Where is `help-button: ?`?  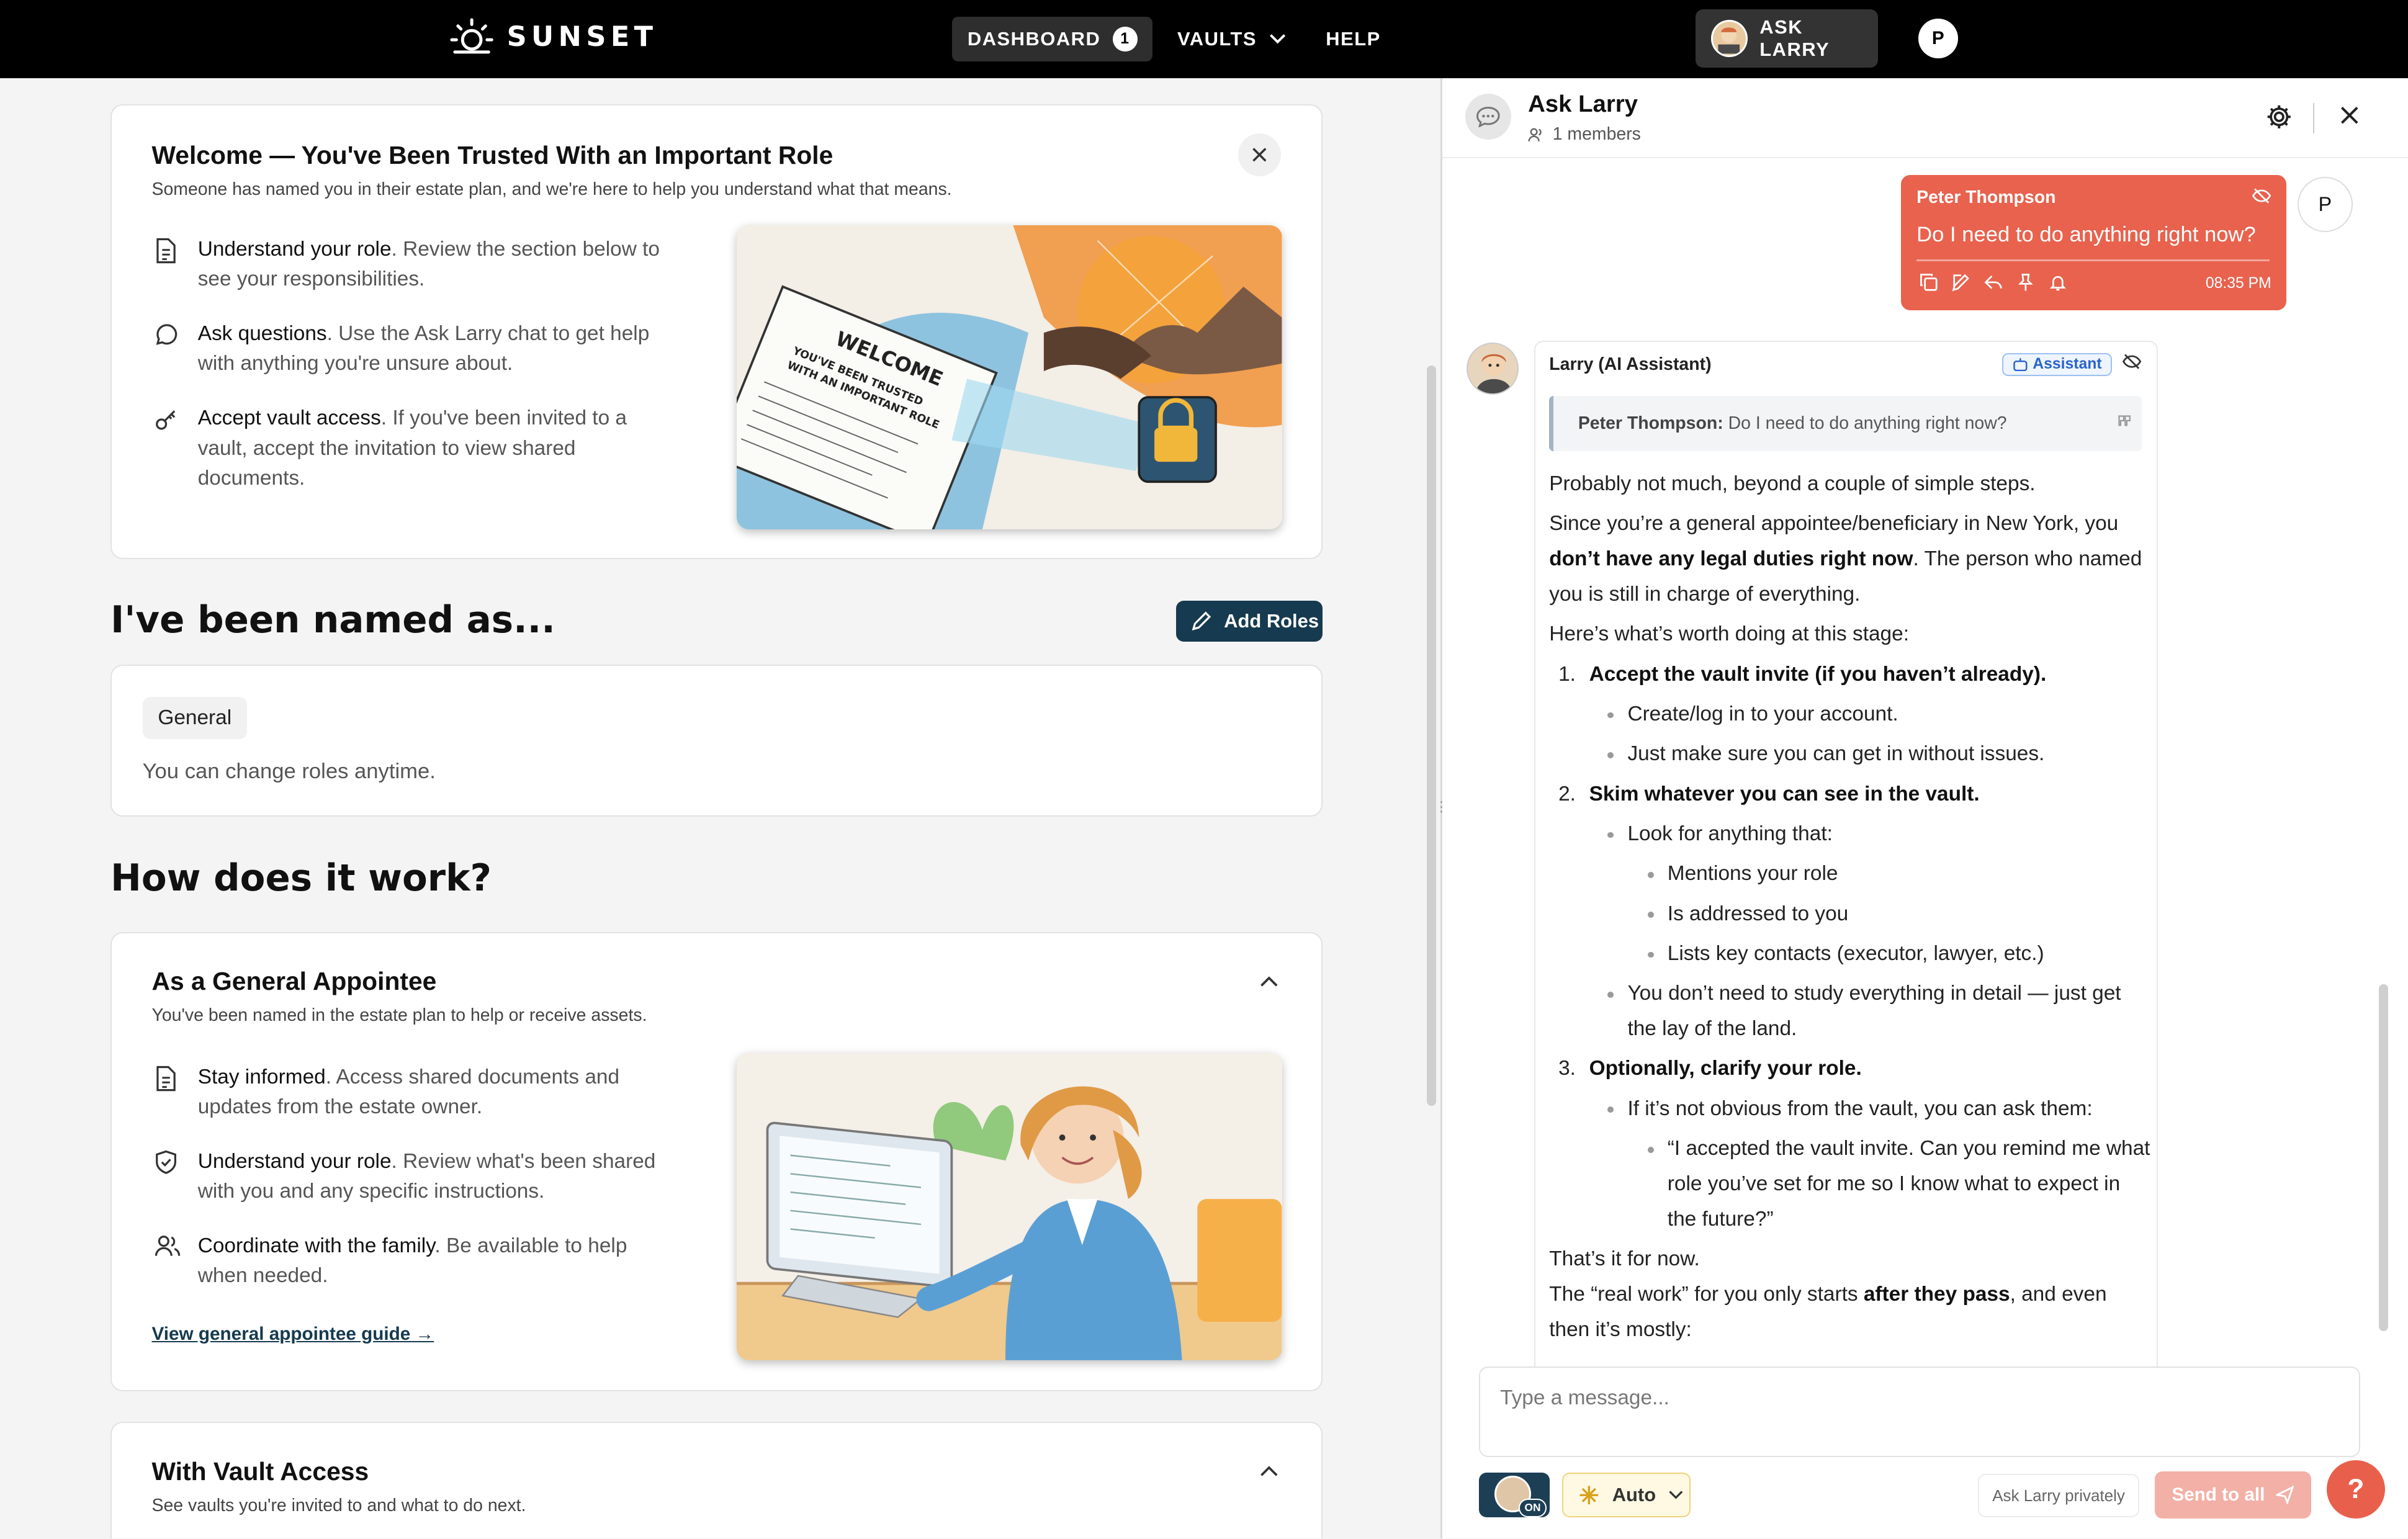
help-button: ? is located at coordinates (2355, 1489).